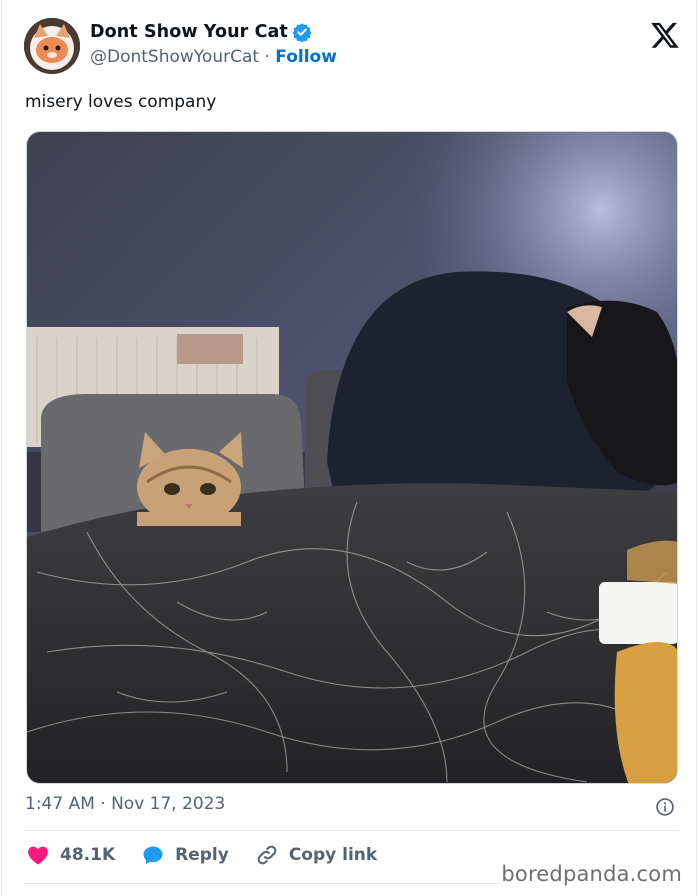  I want to click on bottom-divider, so click(264, 883).